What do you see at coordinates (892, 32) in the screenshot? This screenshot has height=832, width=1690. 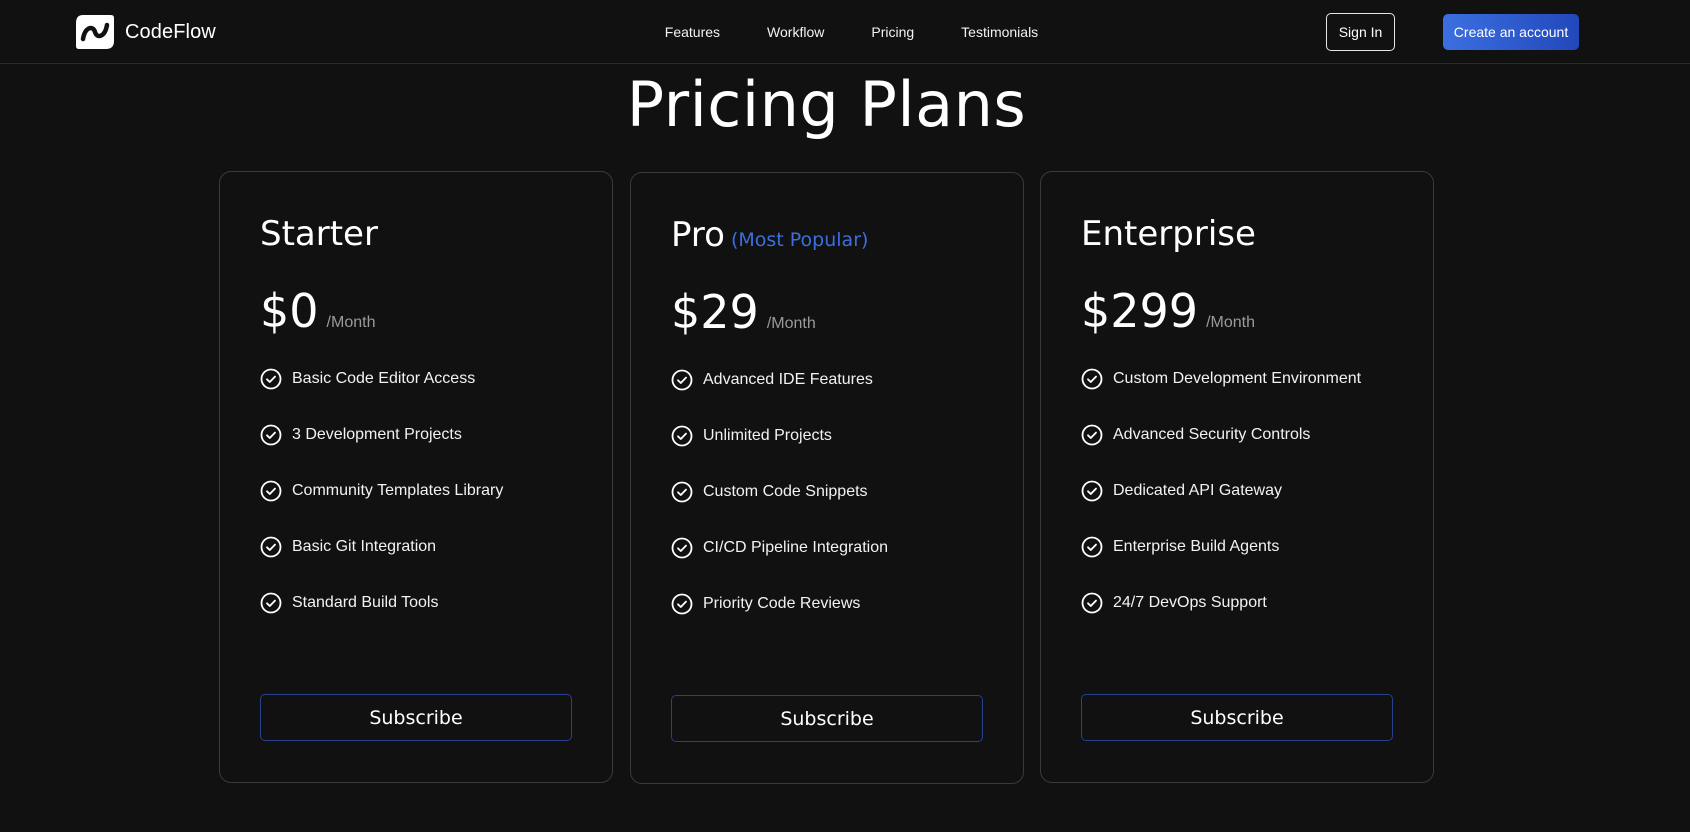 I see `nav-link-pricing: Pricing` at bounding box center [892, 32].